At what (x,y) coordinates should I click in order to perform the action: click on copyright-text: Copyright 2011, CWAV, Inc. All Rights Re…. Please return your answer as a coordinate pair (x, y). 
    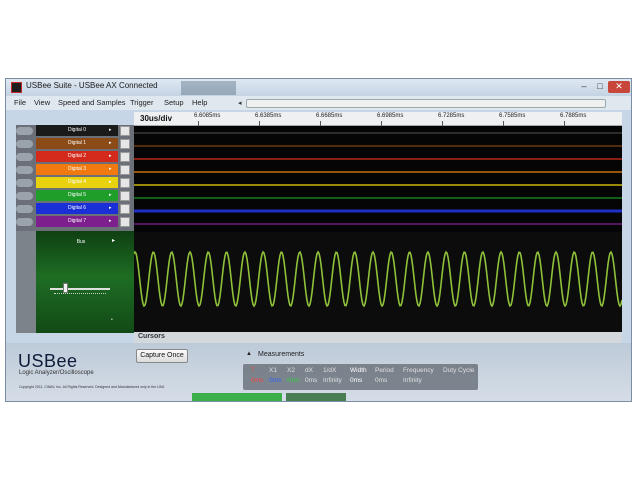
    Looking at the image, I should click on (92, 387).